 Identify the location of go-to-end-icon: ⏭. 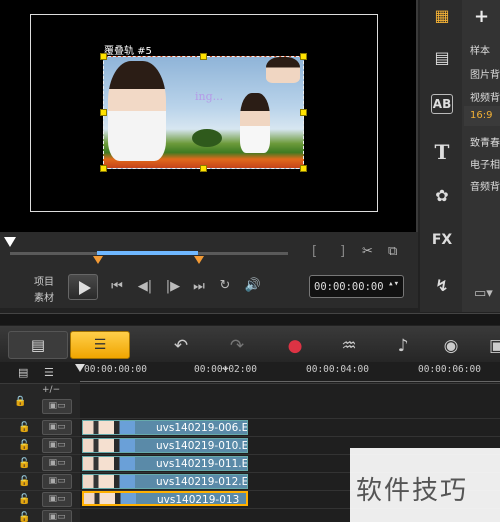
(199, 286).